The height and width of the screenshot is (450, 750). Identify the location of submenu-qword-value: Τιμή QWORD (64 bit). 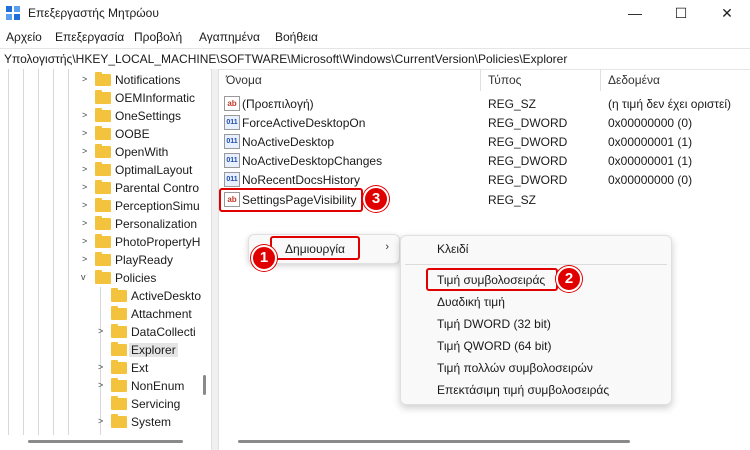
(494, 346).